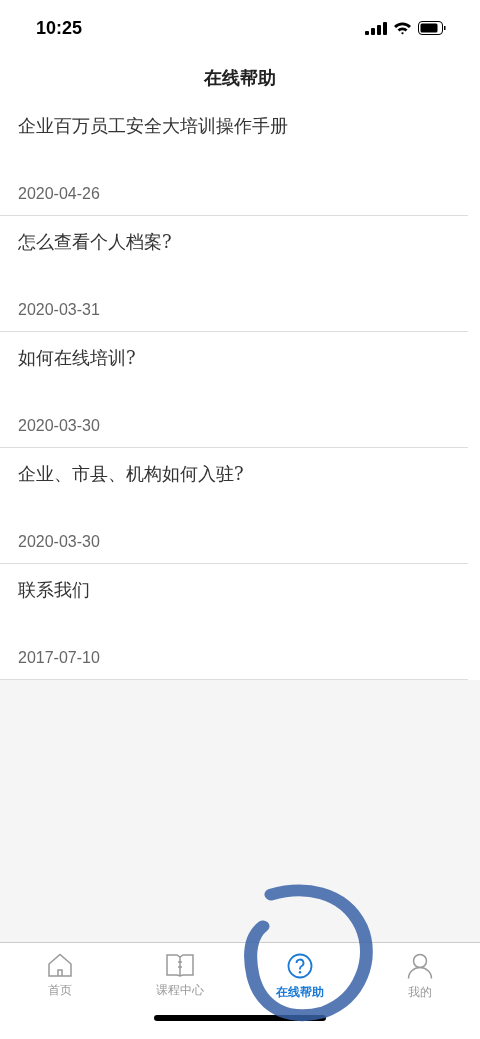 The height and width of the screenshot is (1039, 480). I want to click on article-item: 如何在线培训? 2020-03-30, so click(234, 390).